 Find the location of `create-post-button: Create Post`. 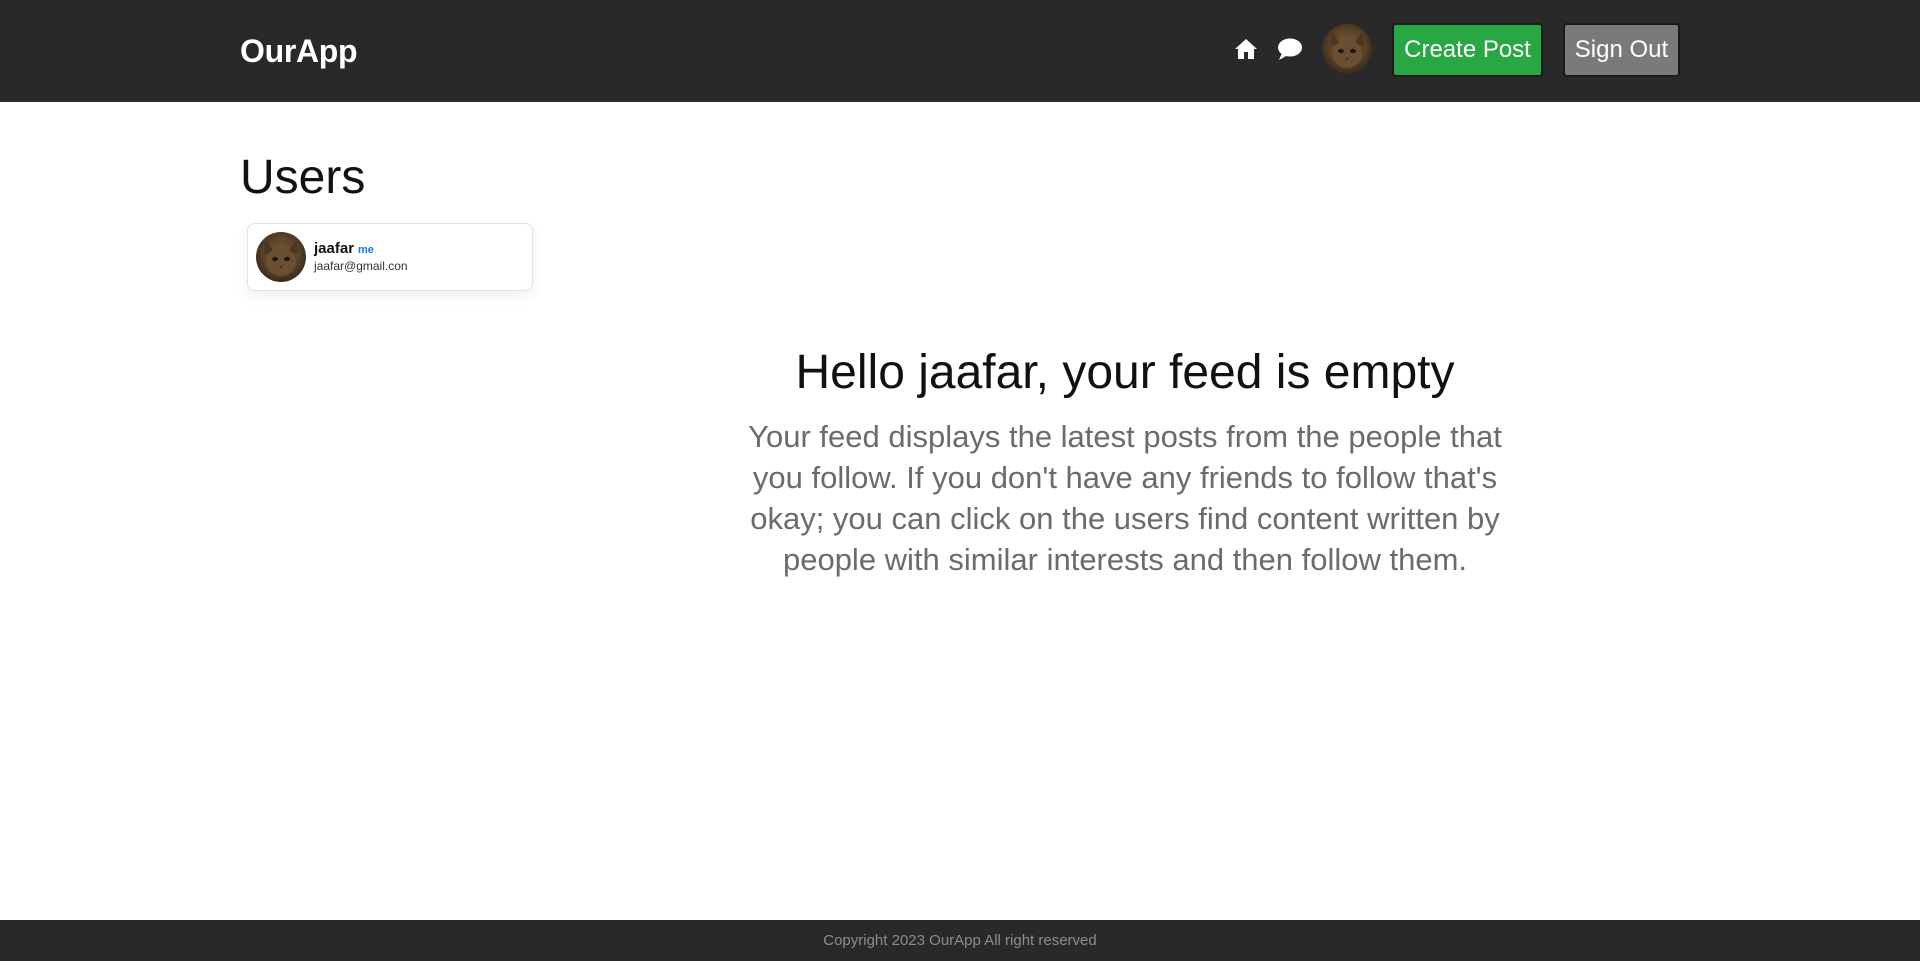

create-post-button: Create Post is located at coordinates (1467, 50).